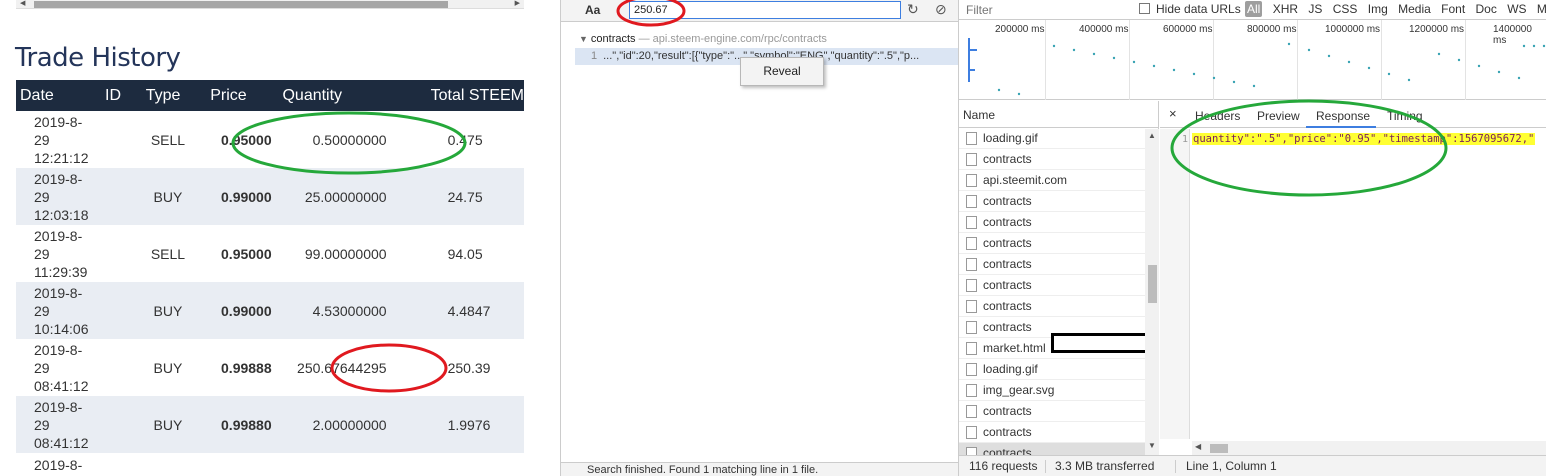 Image resolution: width=1546 pixels, height=476 pixels. I want to click on filter-manifest: Manifest, so click(1541, 9).